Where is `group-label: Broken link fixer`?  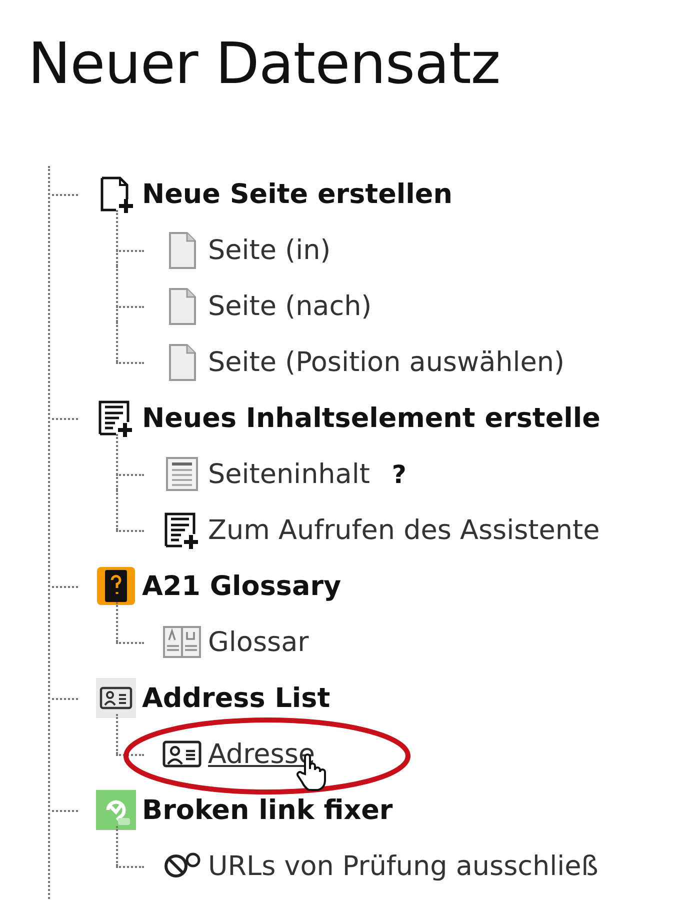
group-label: Broken link fixer is located at coordinates (267, 810).